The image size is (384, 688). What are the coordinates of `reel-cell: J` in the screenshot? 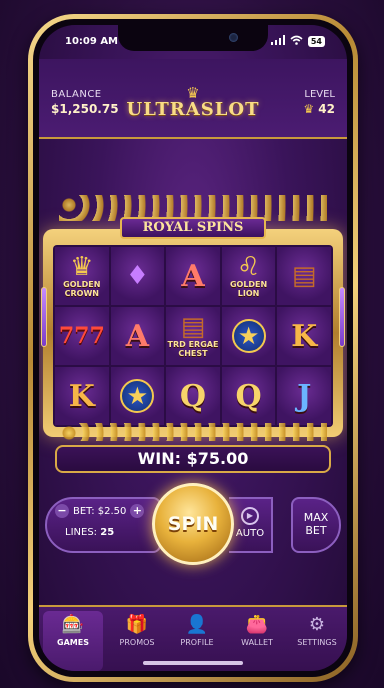 It's located at (304, 396).